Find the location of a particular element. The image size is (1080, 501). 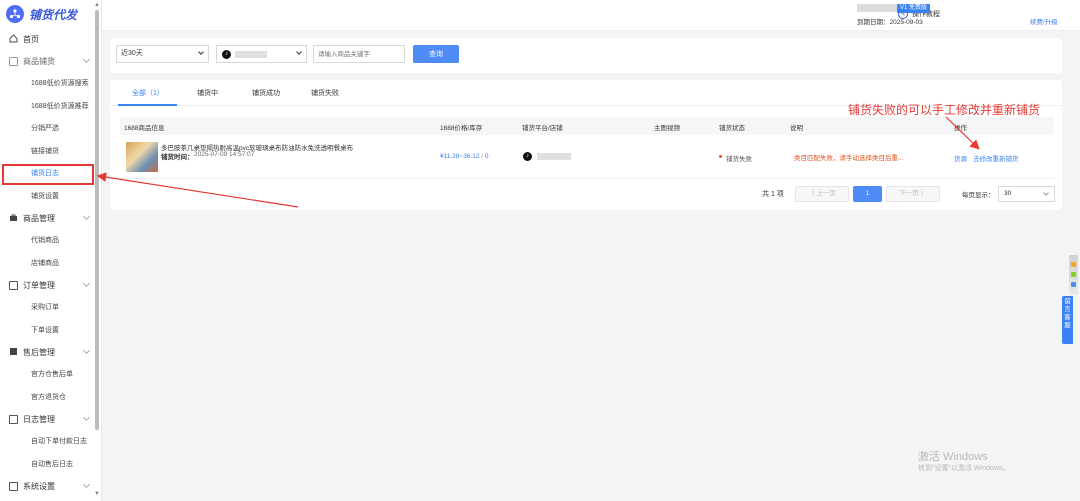

tab-success: 铺货成功 is located at coordinates (266, 93).